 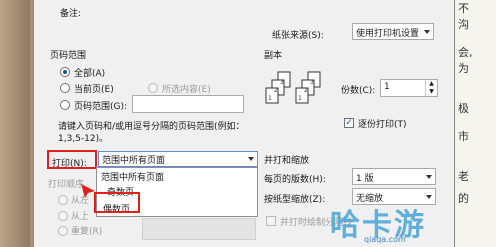 I want to click on pages-per-sheet-select: 1 版, so click(x=394, y=176).